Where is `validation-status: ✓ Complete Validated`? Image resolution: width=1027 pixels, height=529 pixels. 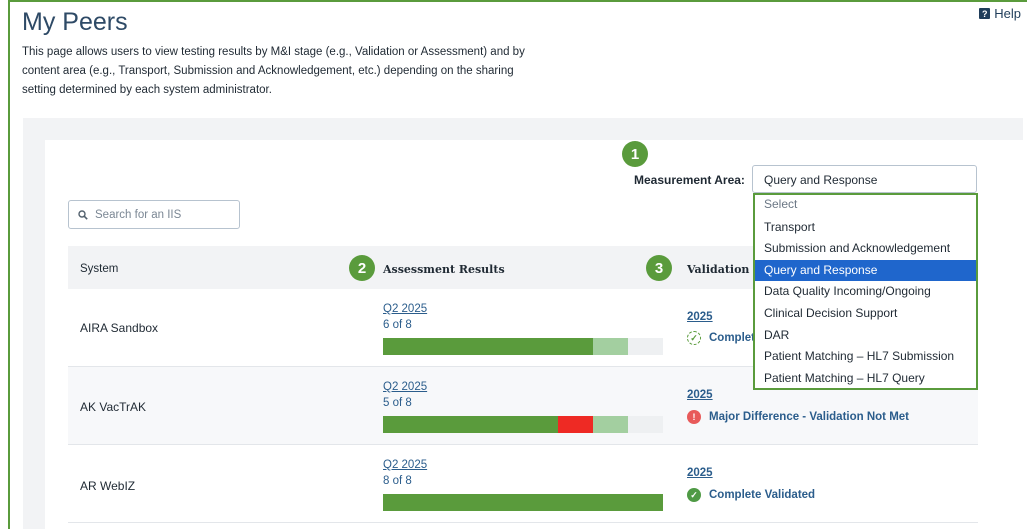
validation-status: ✓ Complete Validated is located at coordinates (751, 495).